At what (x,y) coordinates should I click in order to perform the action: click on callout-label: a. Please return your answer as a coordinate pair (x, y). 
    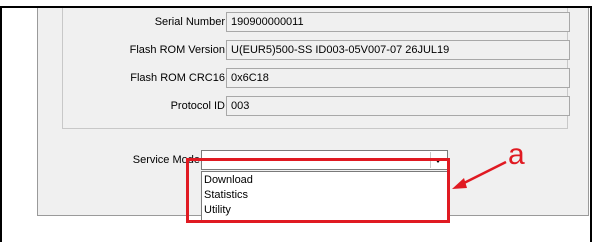
    Looking at the image, I should click on (516, 154).